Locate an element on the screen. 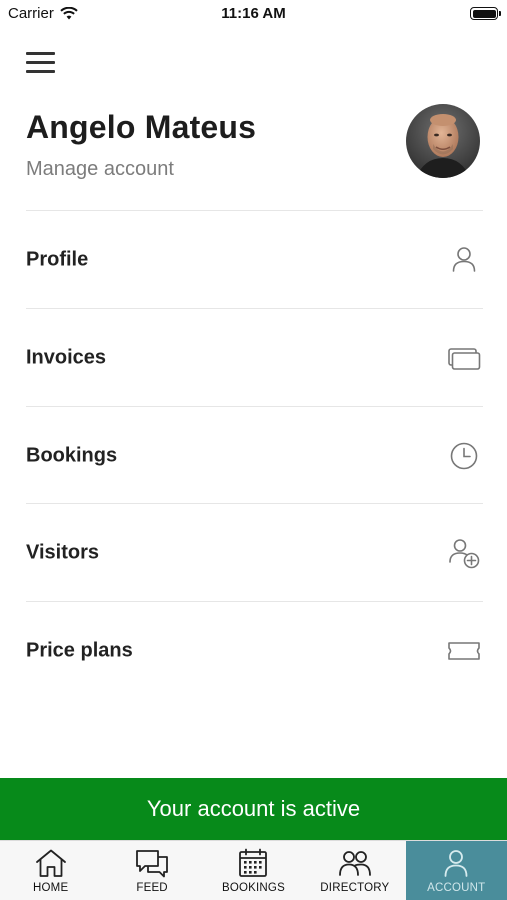 This screenshot has height=900, width=507. tab-label: BOOKINGS is located at coordinates (253, 888).